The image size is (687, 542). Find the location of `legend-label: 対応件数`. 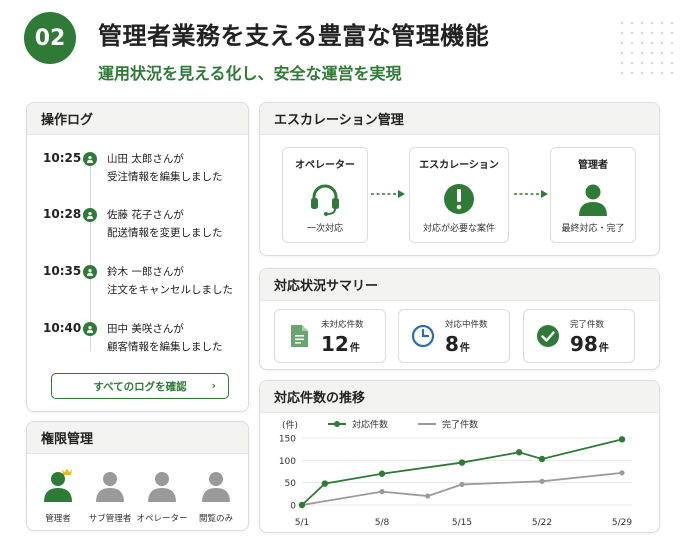

legend-label: 対応件数 is located at coordinates (370, 425).